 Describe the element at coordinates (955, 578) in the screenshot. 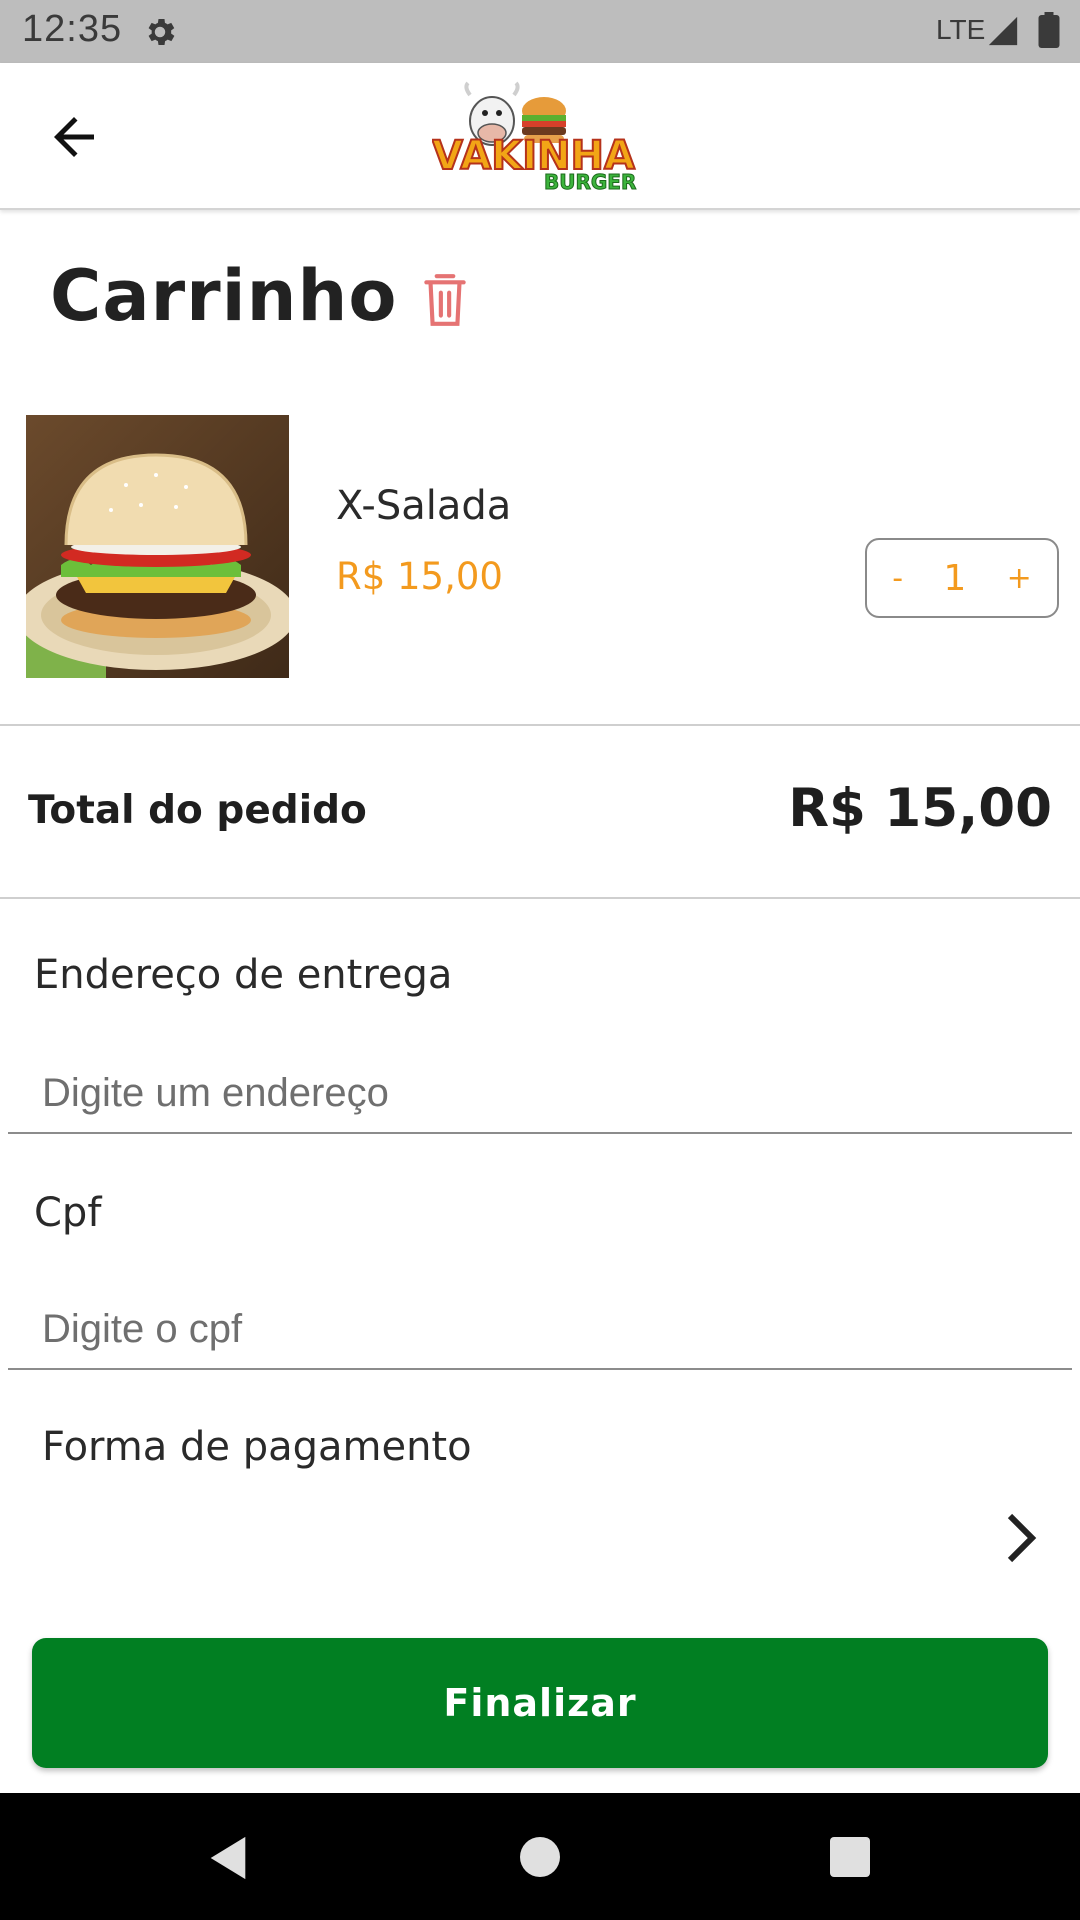

I see `quantity-value: 1` at that location.